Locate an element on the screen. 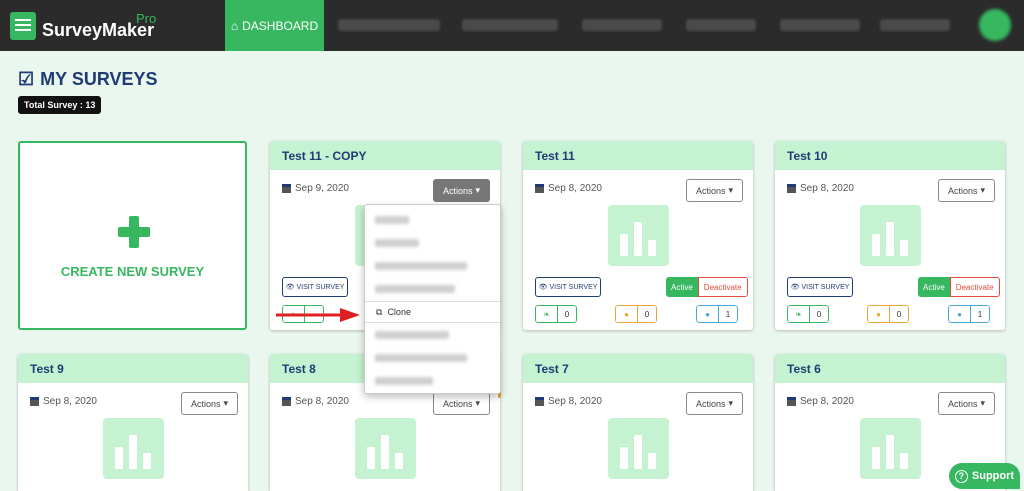 The height and width of the screenshot is (491, 1024). create-survey-label: CREATE NEW SURVEY is located at coordinates (132, 271).